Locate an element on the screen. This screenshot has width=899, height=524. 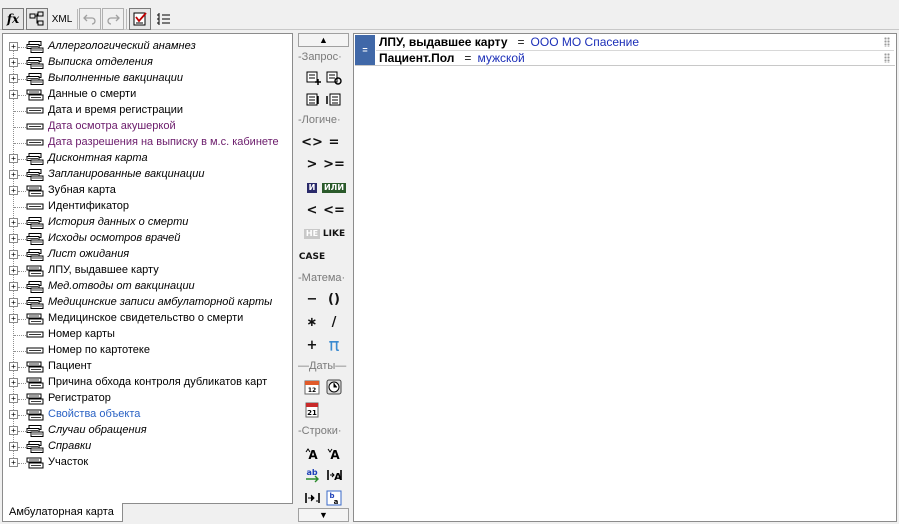
tab-ambulatory-card: Амбулаторная карта is located at coordinates (62, 512).